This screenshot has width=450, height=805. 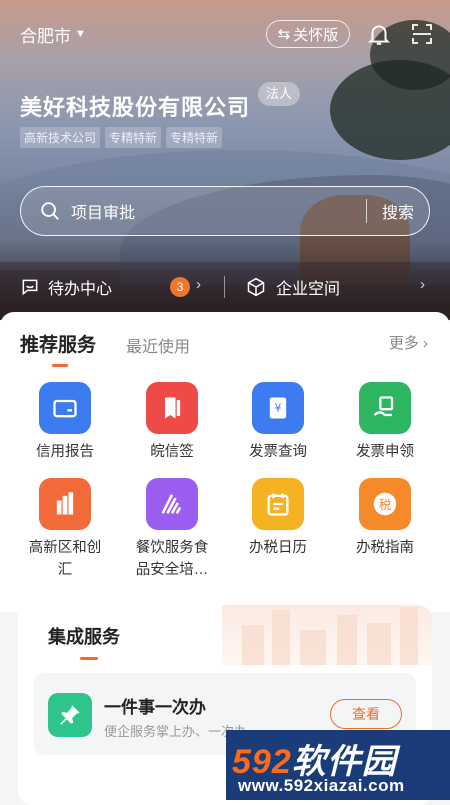 What do you see at coordinates (398, 211) in the screenshot?
I see `search-button: 搜索` at bounding box center [398, 211].